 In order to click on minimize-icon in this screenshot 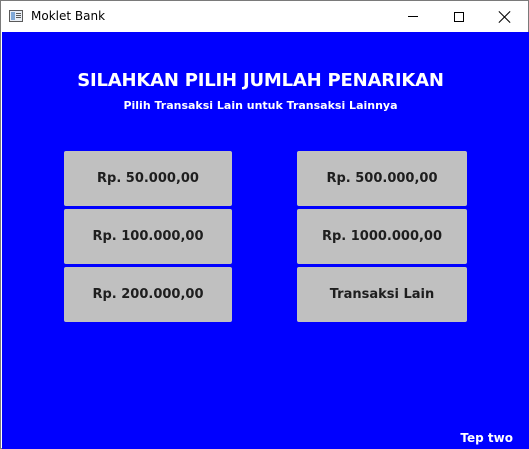, I will do `click(413, 16)`.